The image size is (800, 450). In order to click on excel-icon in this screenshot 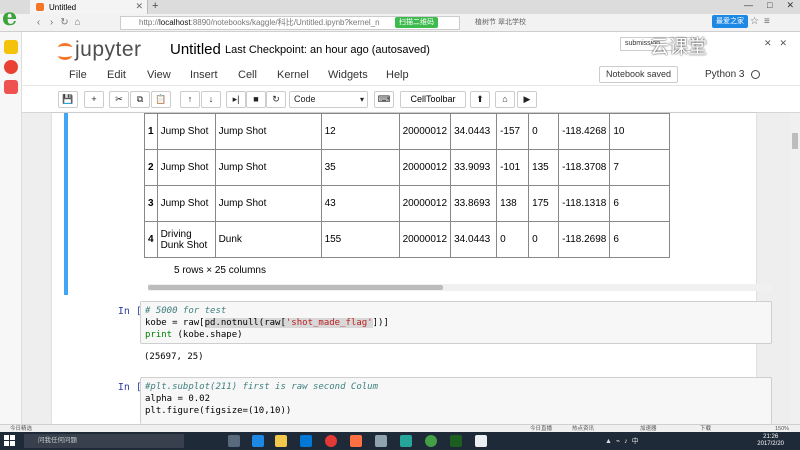, I will do `click(456, 441)`.